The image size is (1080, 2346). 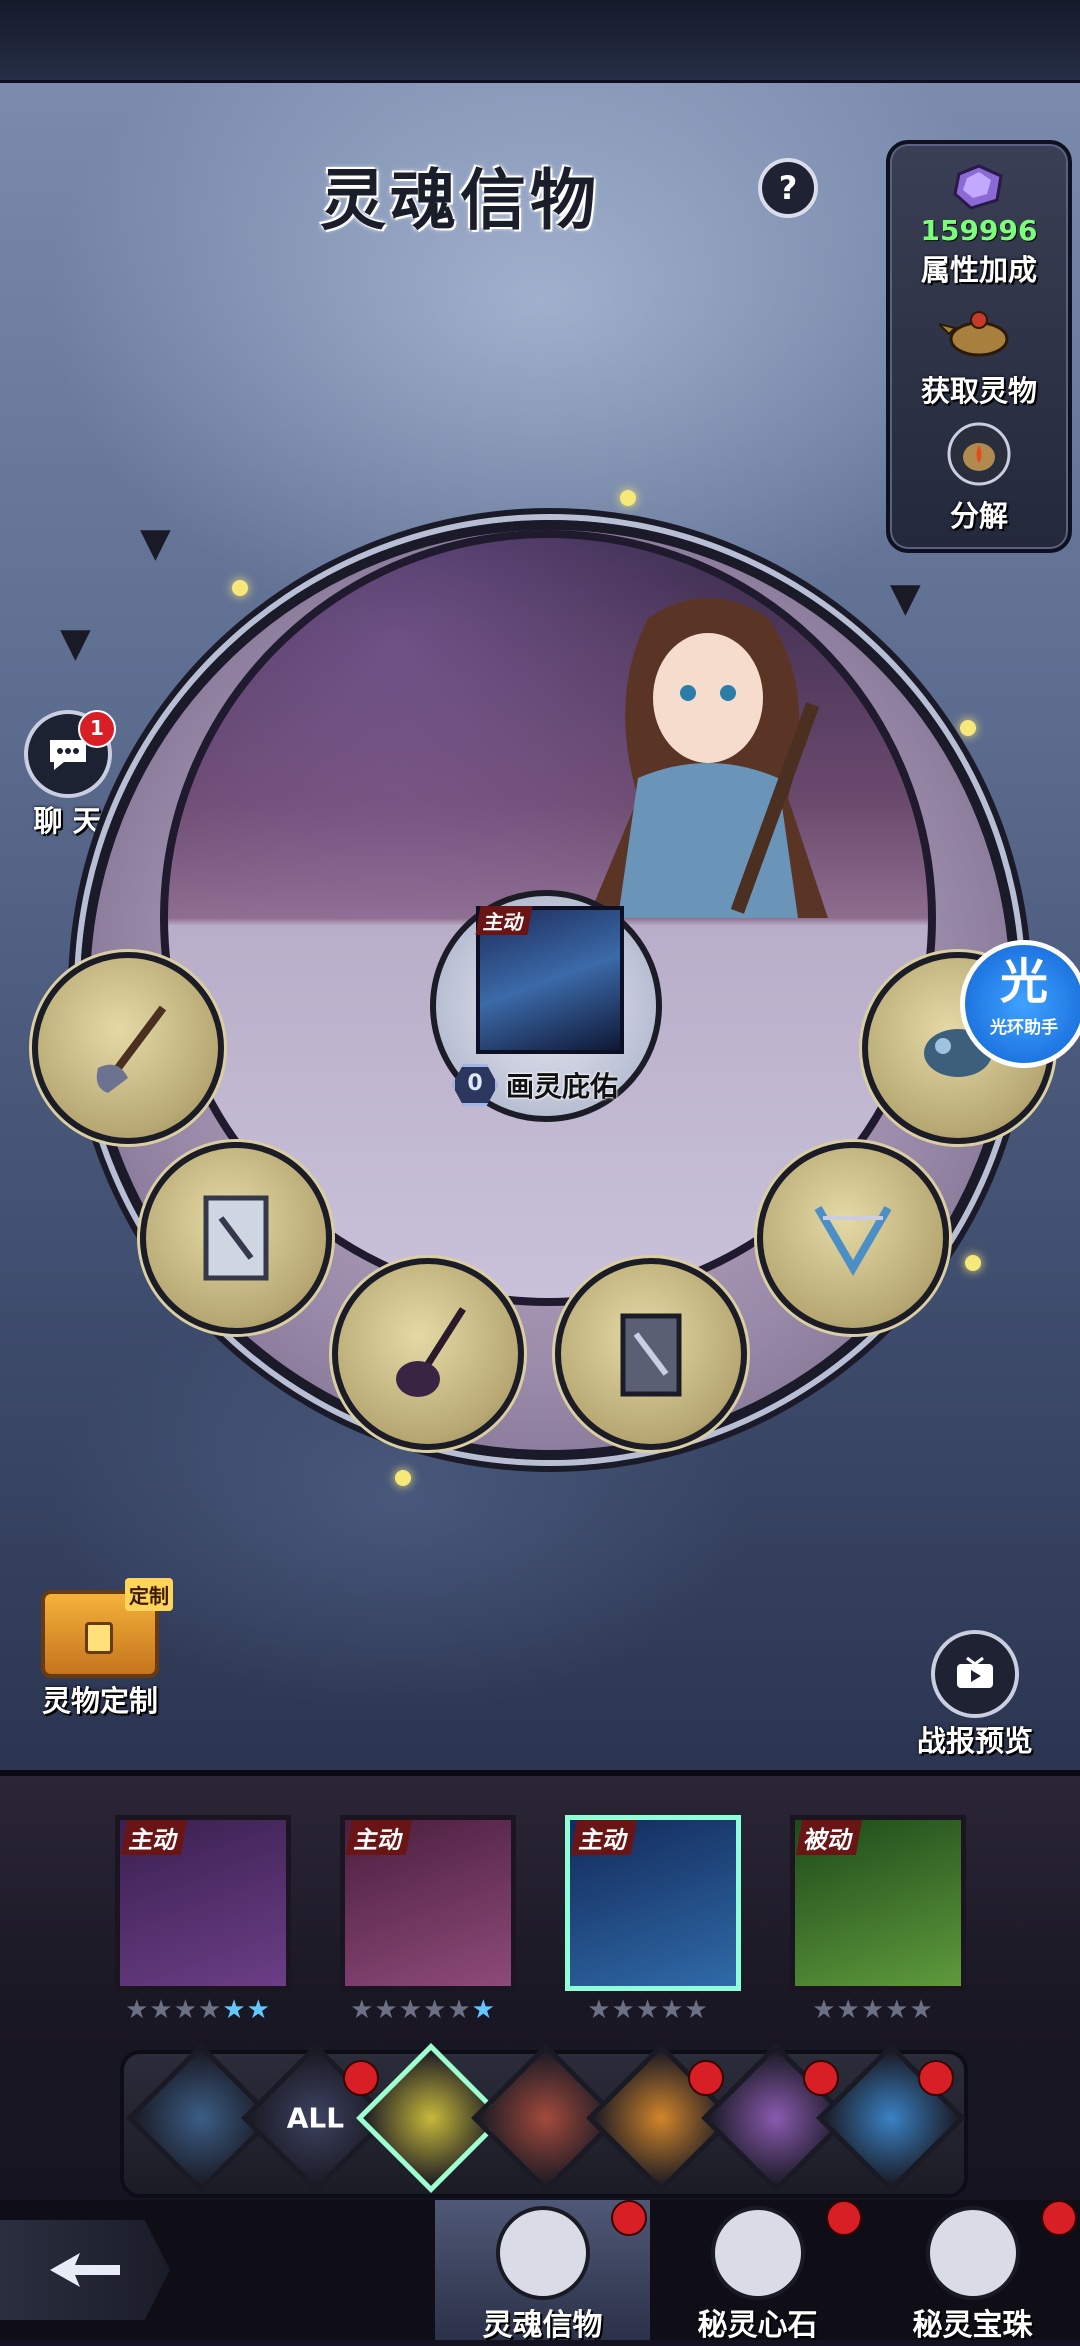 I want to click on brush-icon, so click(x=131, y=1049).